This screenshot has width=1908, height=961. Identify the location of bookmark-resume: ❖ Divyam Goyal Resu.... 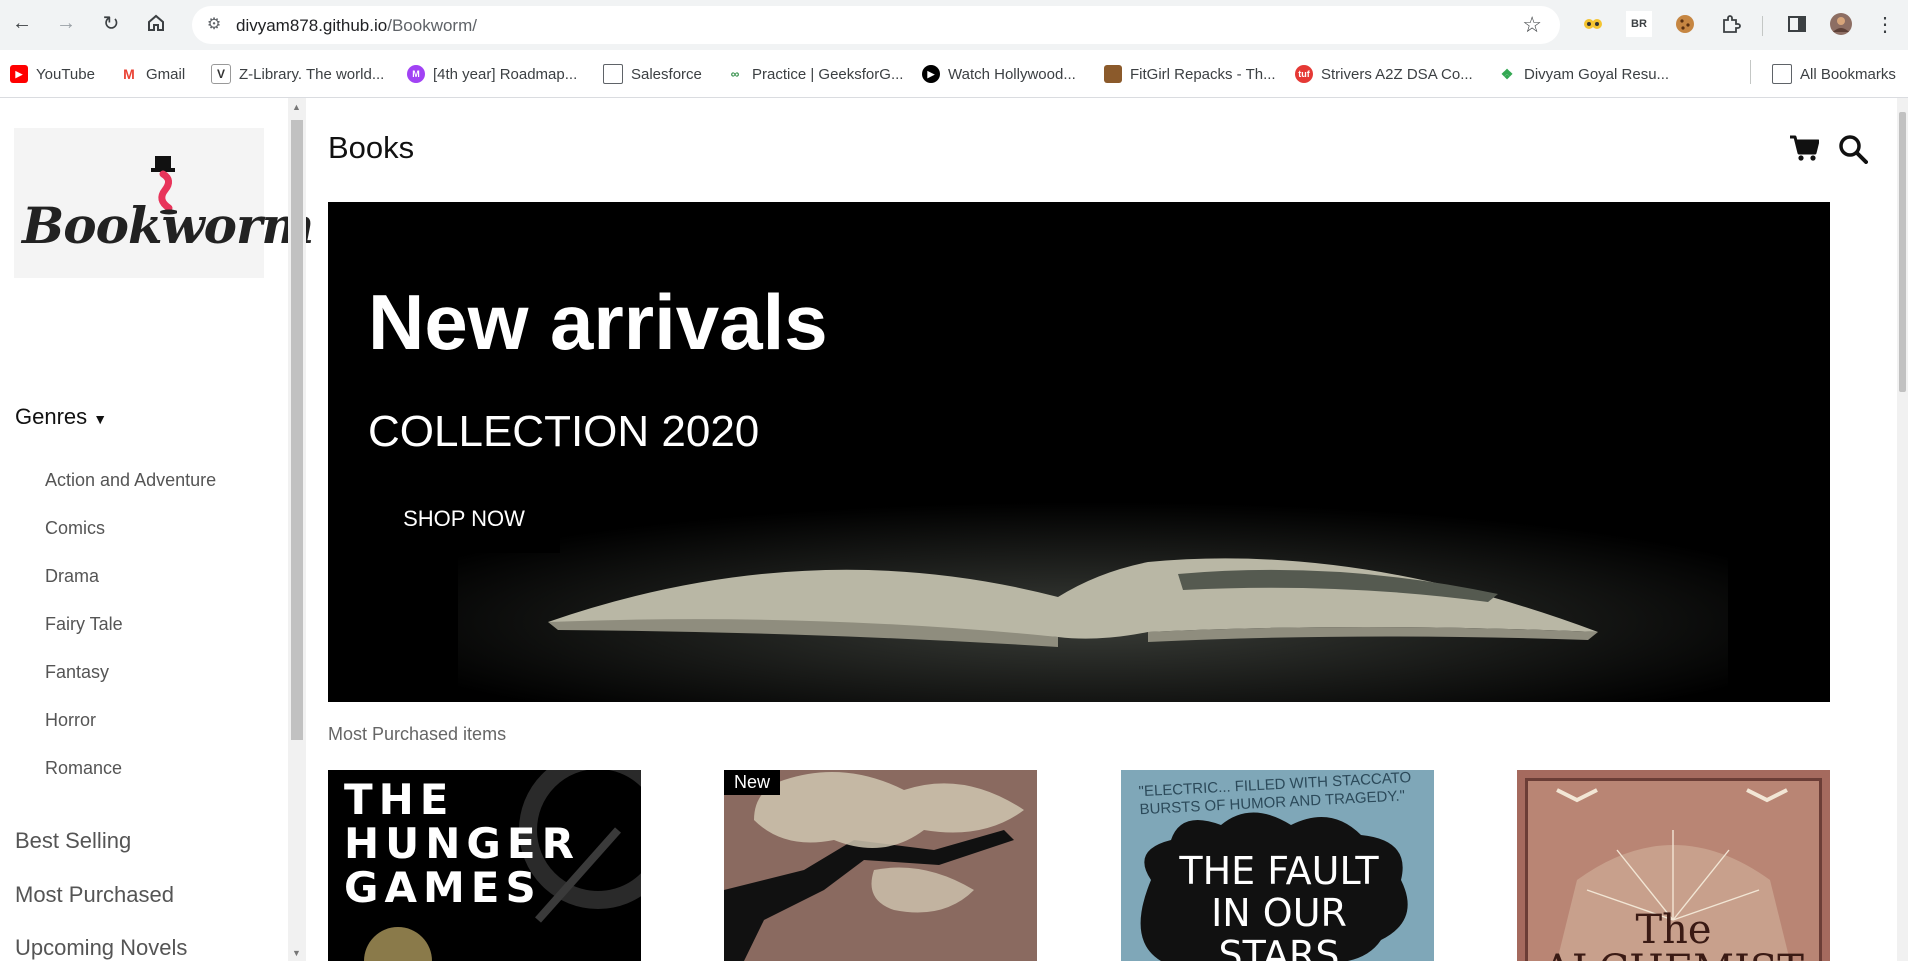
(1583, 74).